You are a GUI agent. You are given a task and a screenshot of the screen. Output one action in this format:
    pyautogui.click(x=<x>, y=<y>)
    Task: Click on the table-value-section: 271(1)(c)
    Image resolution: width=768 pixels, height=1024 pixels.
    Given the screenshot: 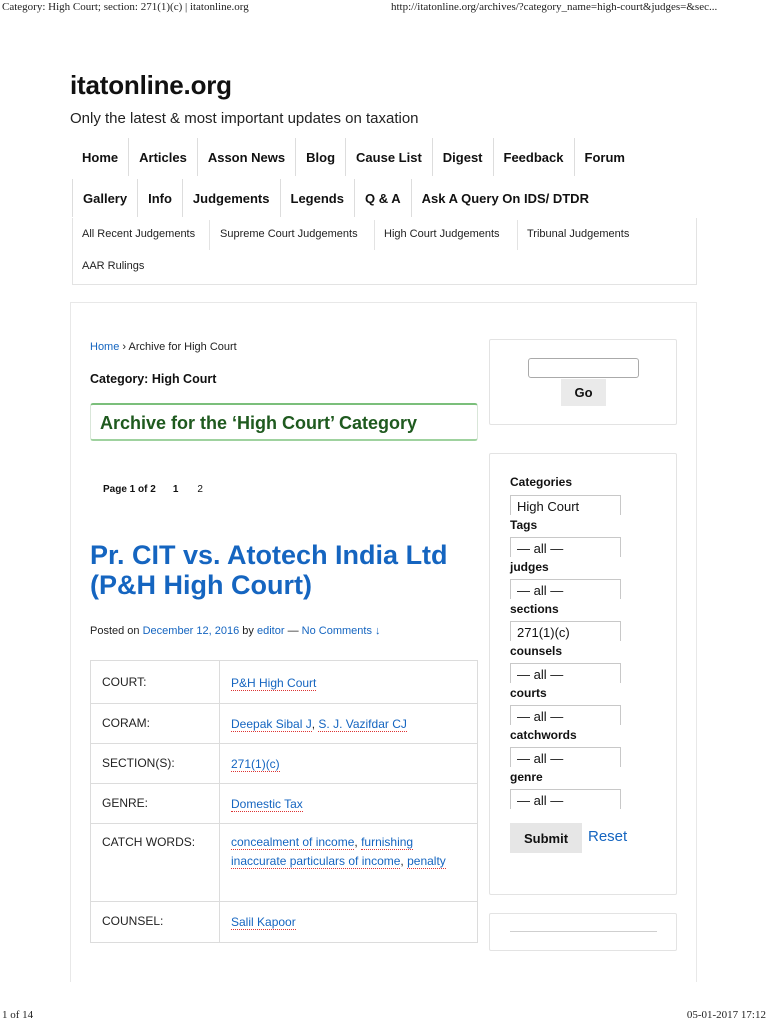 What is the action you would take?
    pyautogui.click(x=348, y=763)
    